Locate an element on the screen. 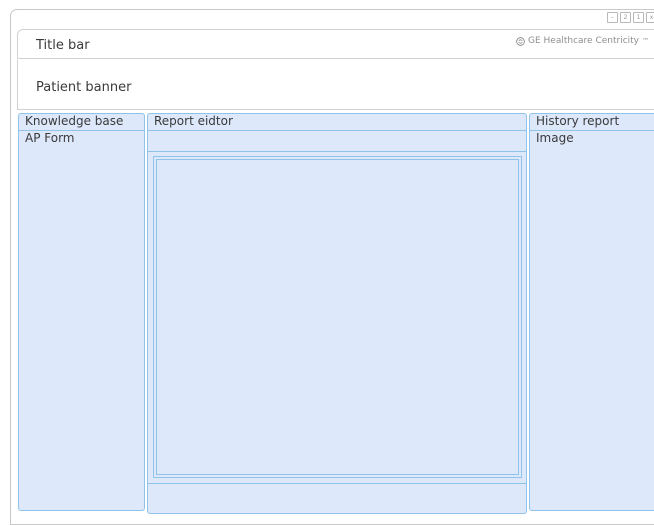  report-editor-footer is located at coordinates (337, 496).